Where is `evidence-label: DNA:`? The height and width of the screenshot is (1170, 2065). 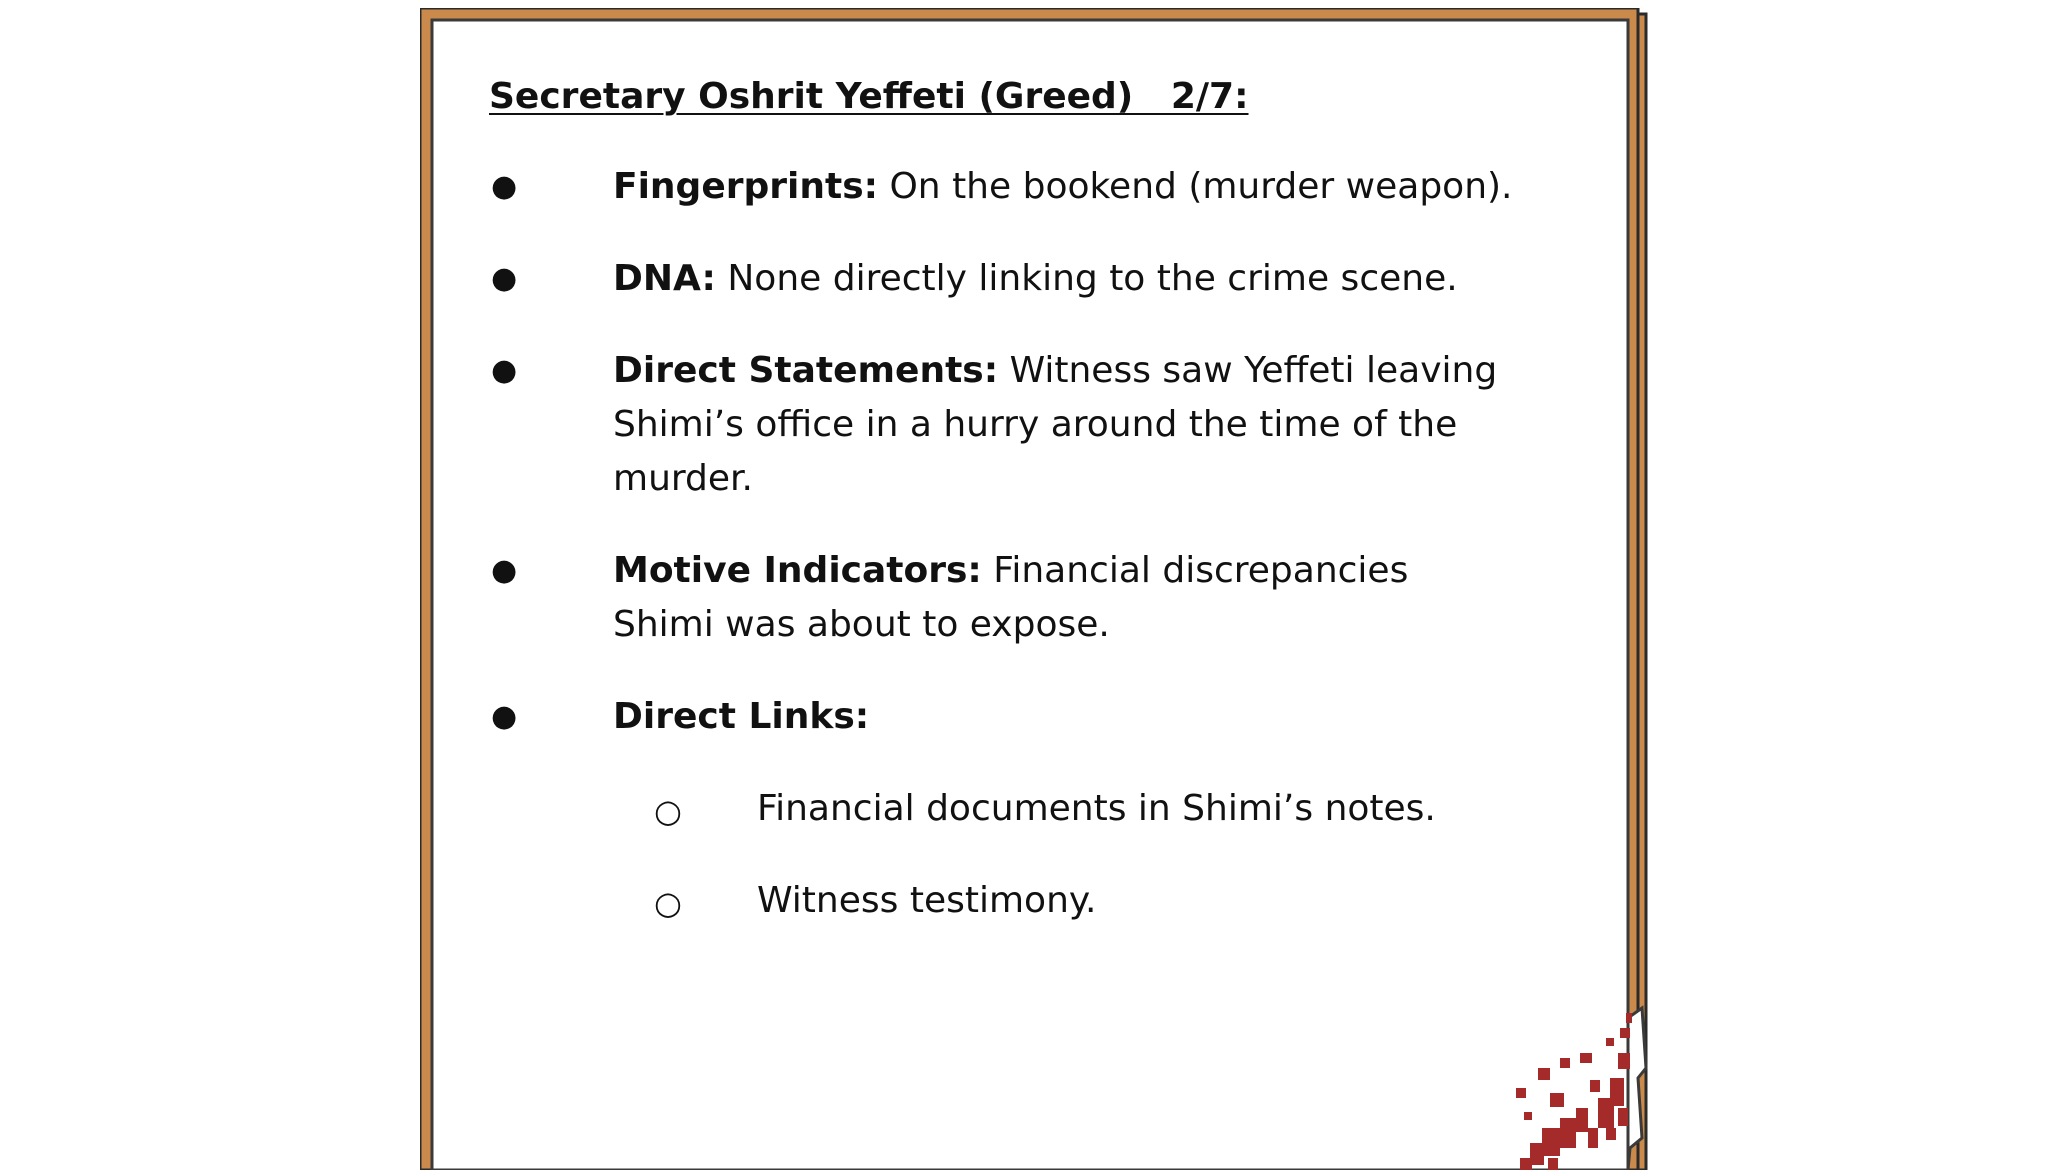
evidence-label: DNA: is located at coordinates (664, 278).